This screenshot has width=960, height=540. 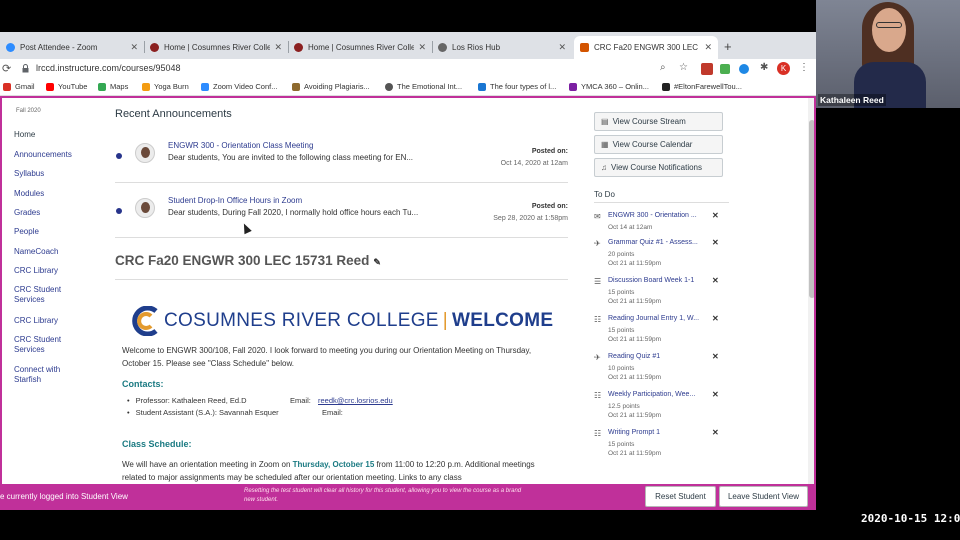 I want to click on bookmark-icon, so click(x=666, y=86).